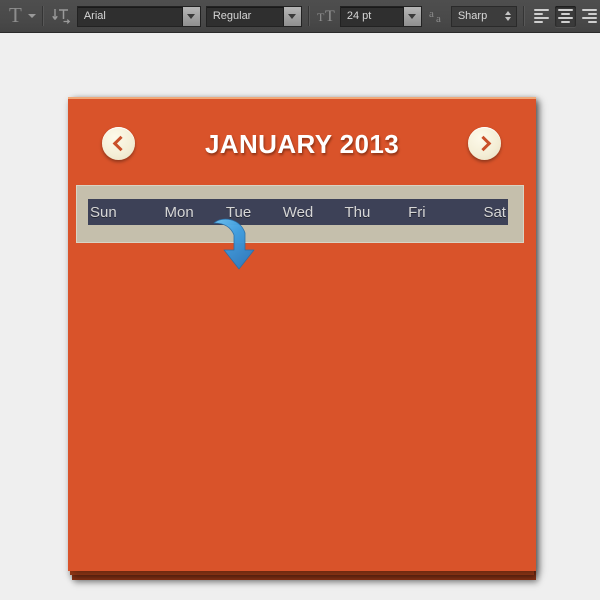  Describe the element at coordinates (302, 144) in the screenshot. I see `calendar-title: JANUARY 2013` at that location.